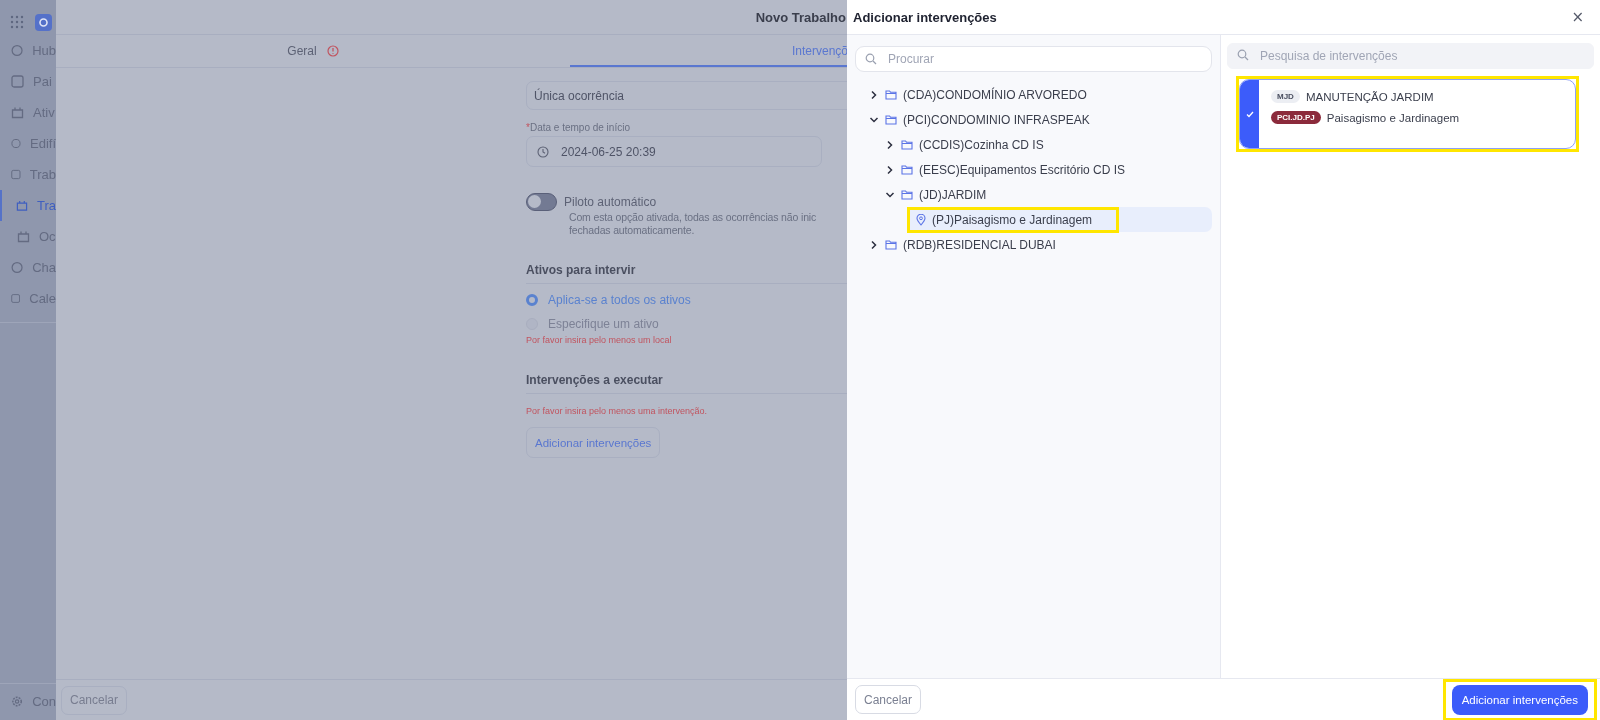 The width and height of the screenshot is (1600, 720). I want to click on tab: Intervençõ, so click(709, 51).